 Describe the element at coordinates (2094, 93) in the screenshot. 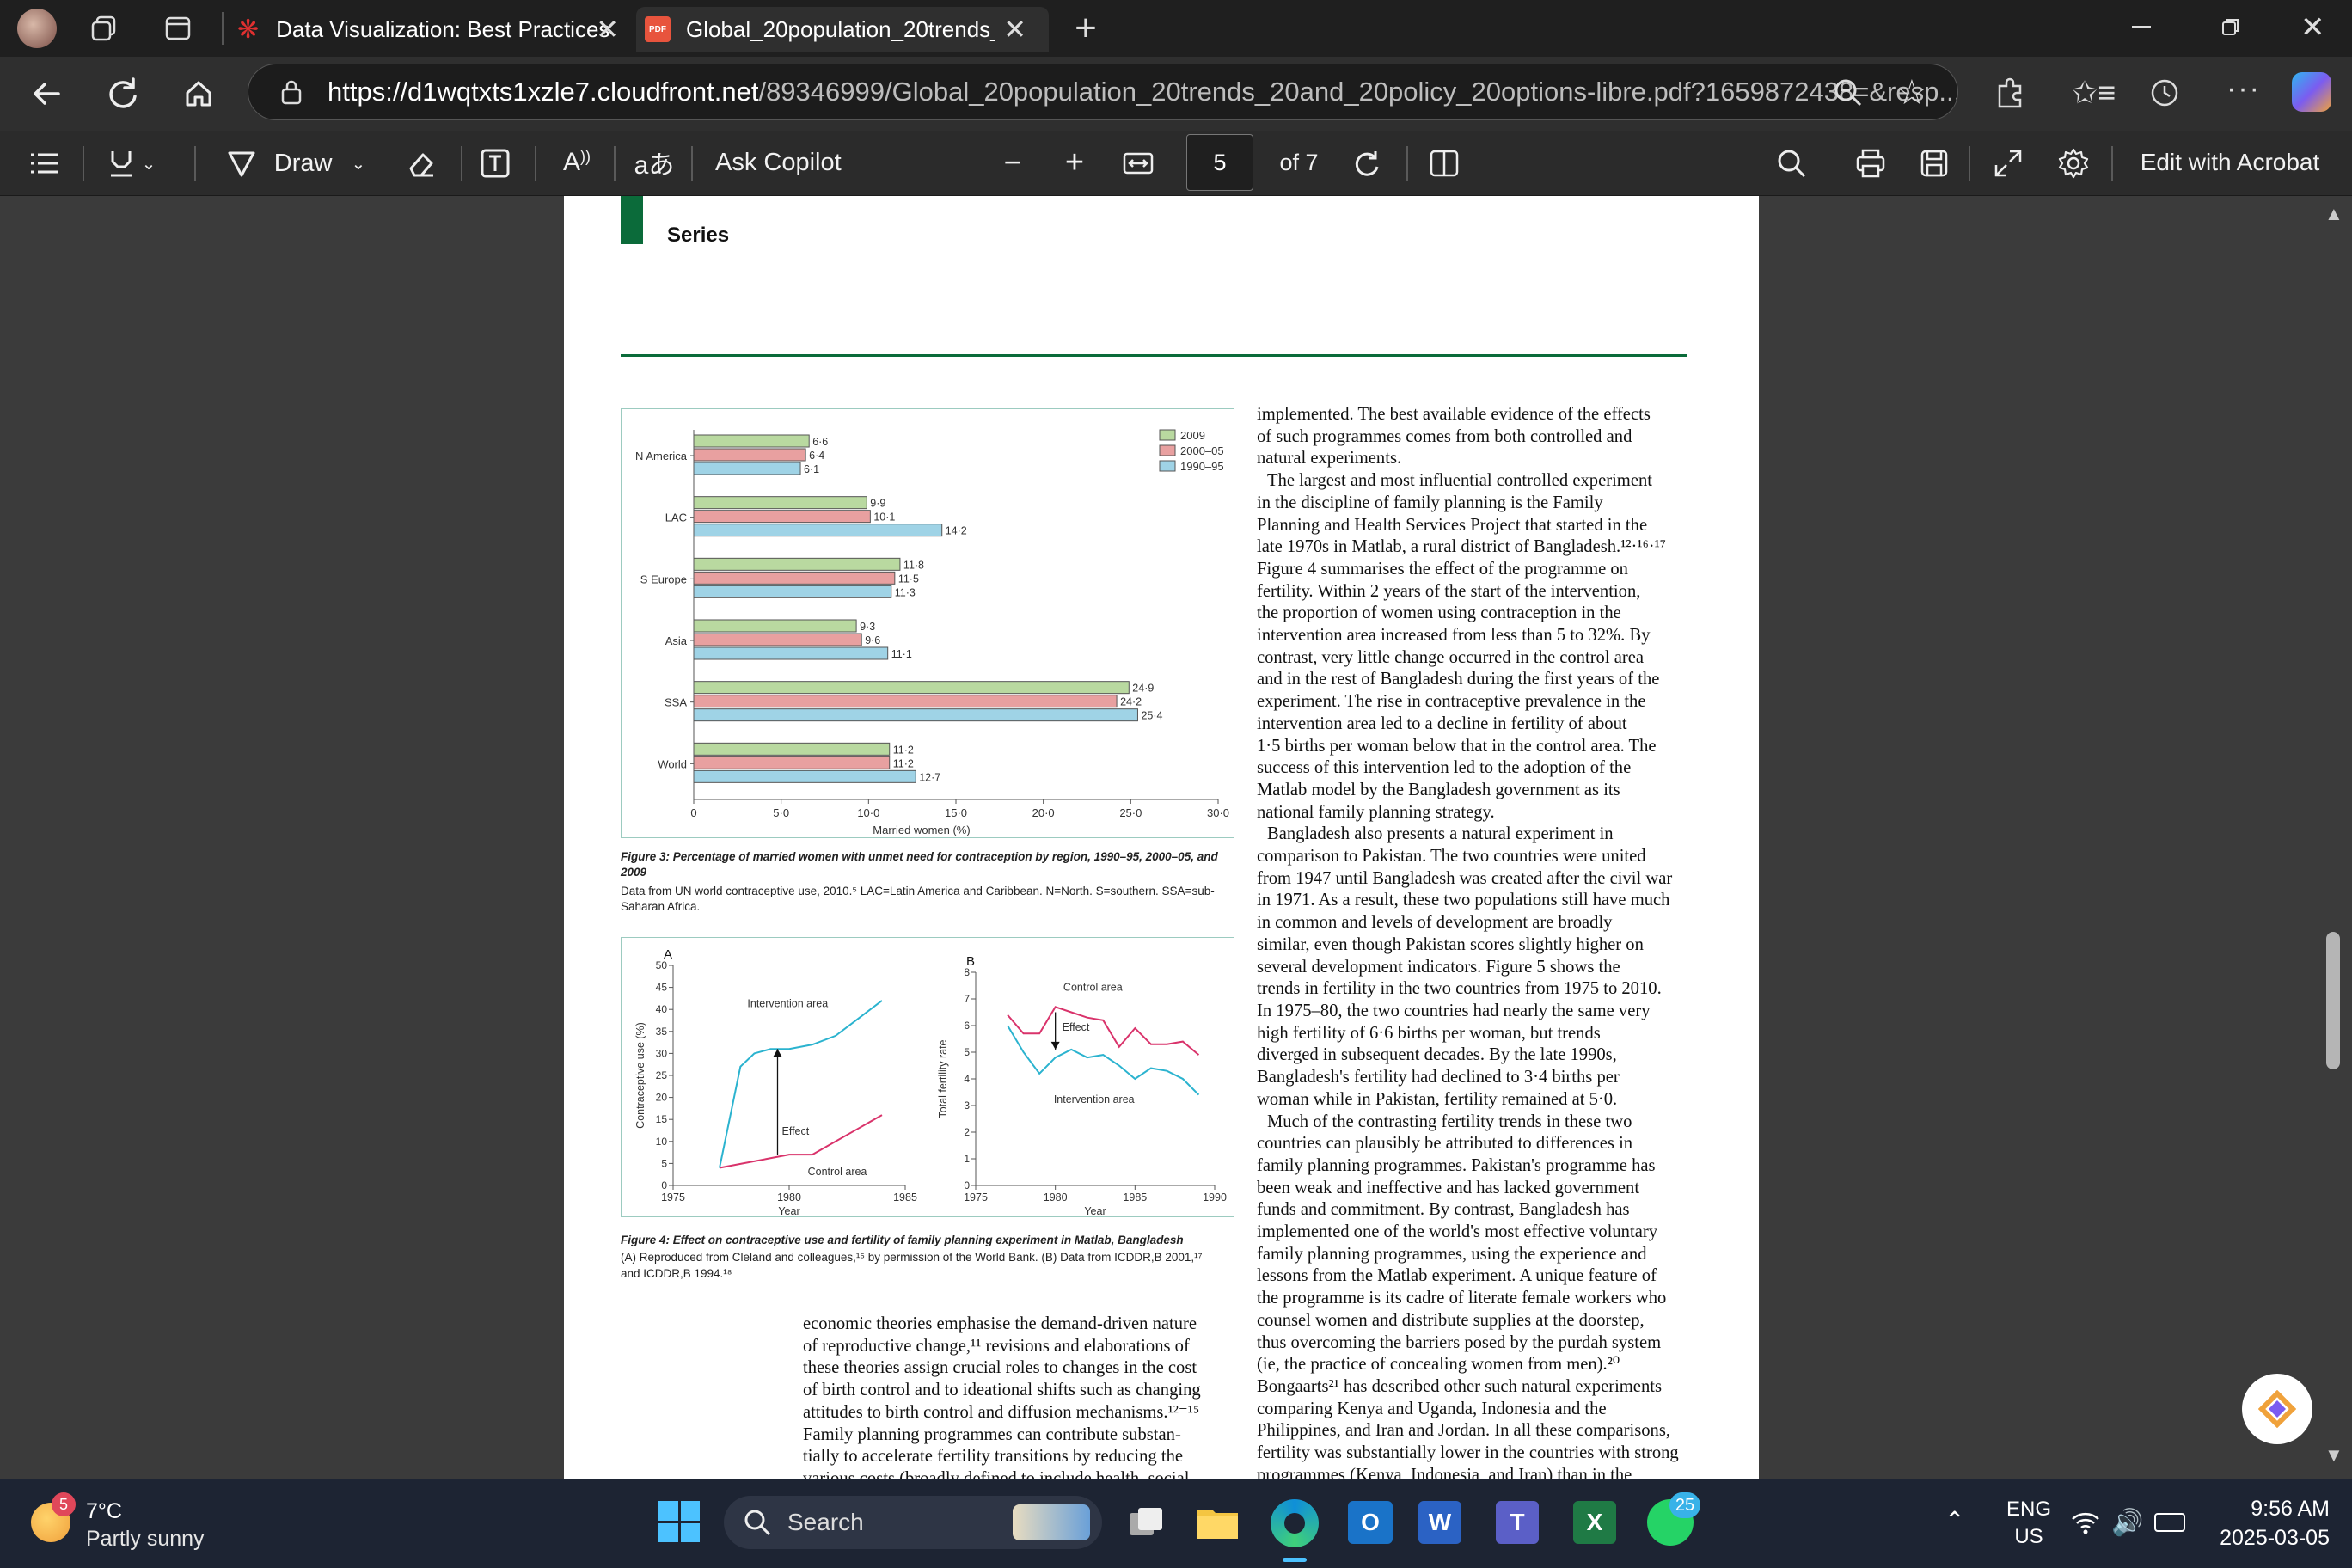

I see `favorites-icon: ✩≡` at that location.